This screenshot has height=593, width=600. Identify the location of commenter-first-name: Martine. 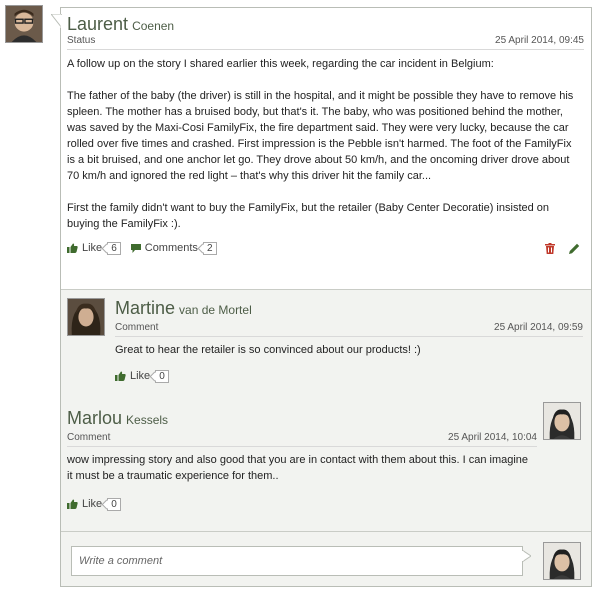
(145, 308).